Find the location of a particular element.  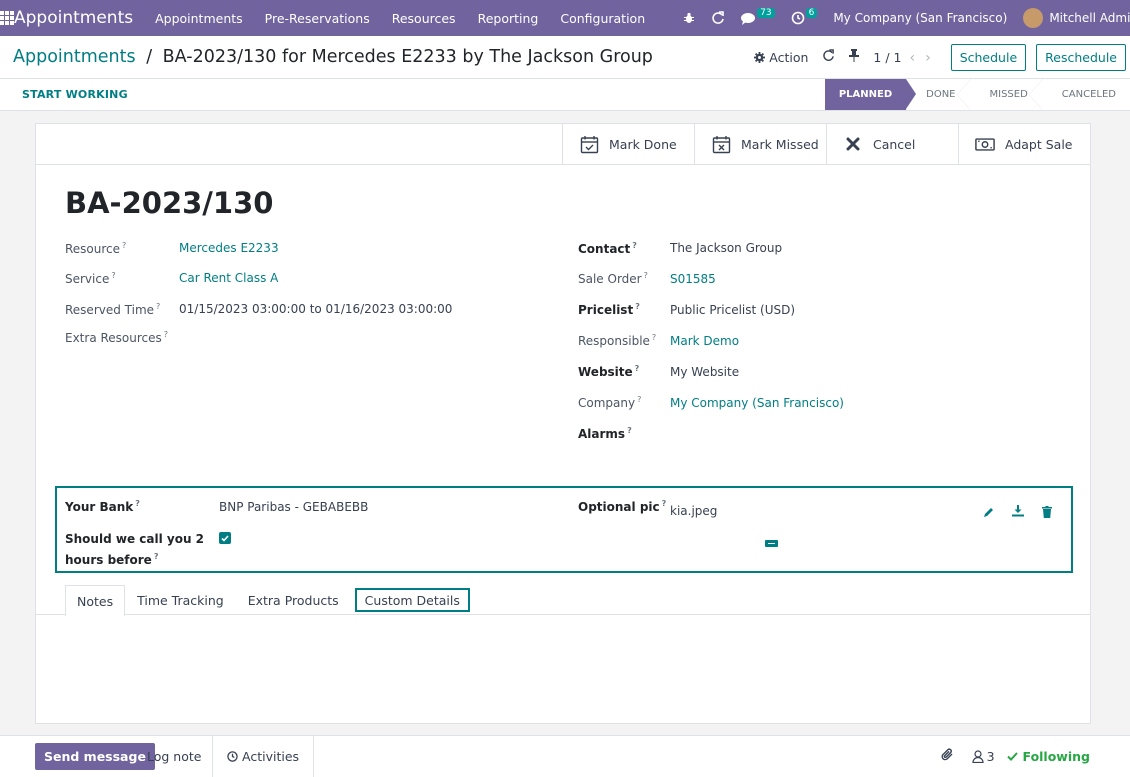

sale-order-label: Sale Order? is located at coordinates (613, 278).